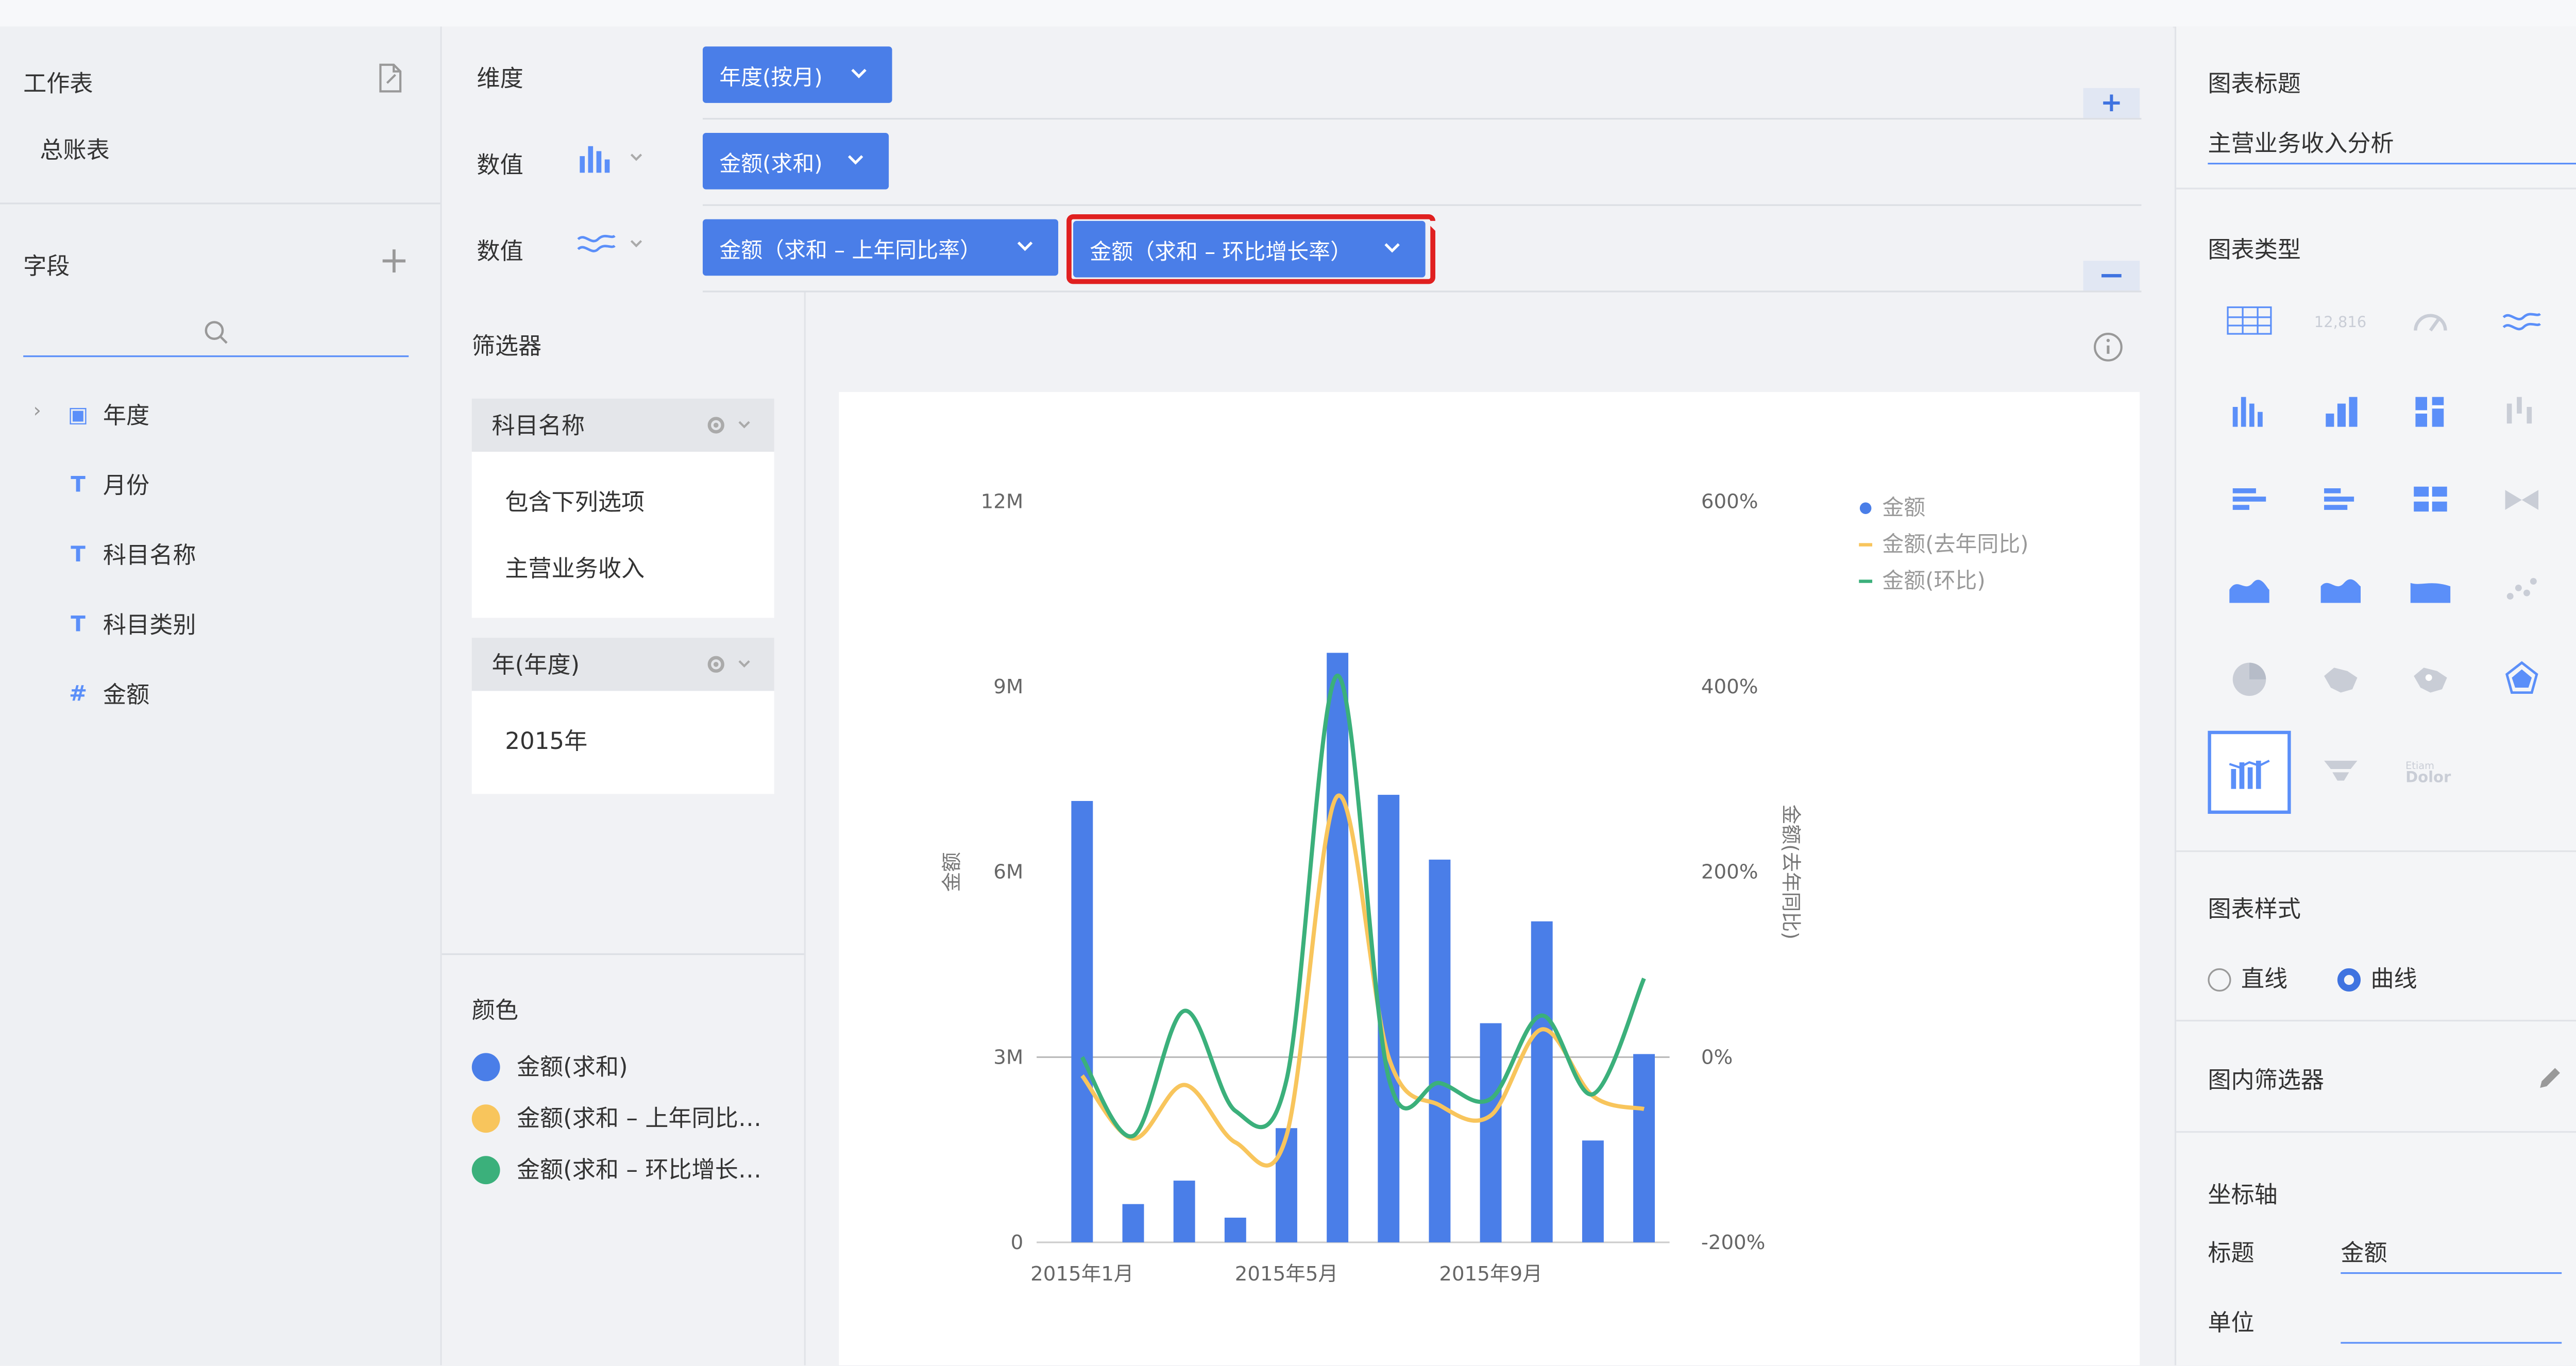 This screenshot has width=2576, height=1366. Describe the element at coordinates (2430, 590) in the screenshot. I see `percent-area-icon` at that location.